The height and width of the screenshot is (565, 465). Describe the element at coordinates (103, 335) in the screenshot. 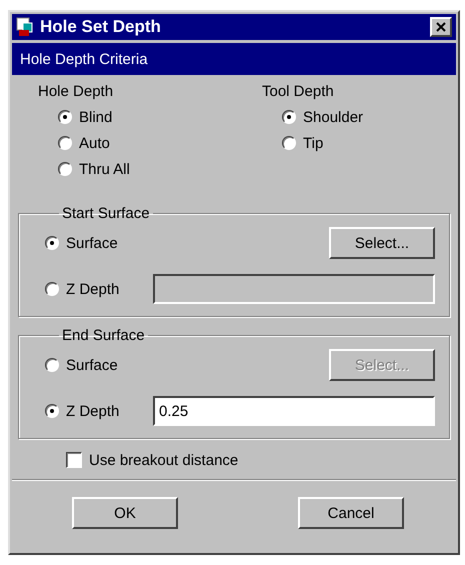

I see `group-title: End Surface` at that location.